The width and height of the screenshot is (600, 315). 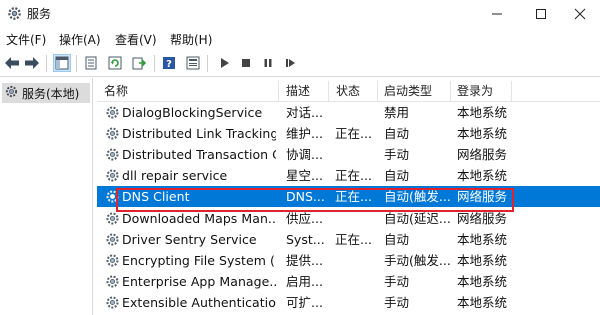 I want to click on help-icon: ?, so click(x=169, y=63).